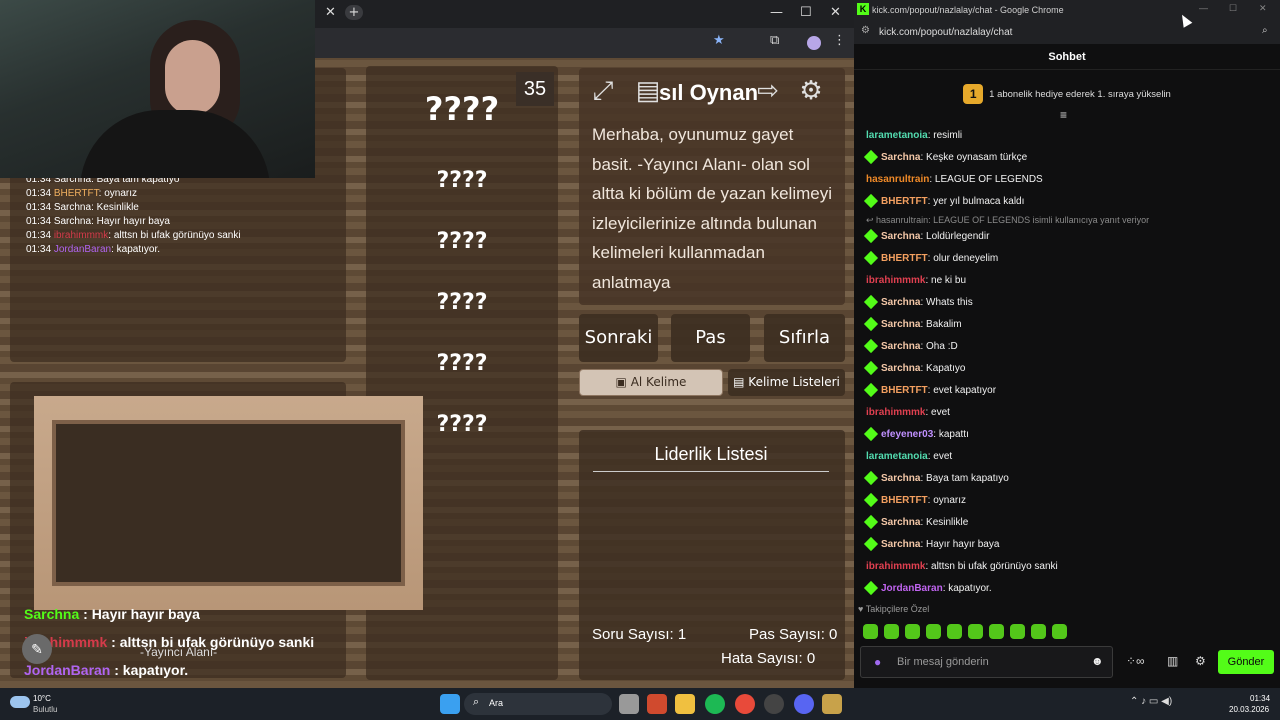  I want to click on site-settings-icon: ⚙, so click(865, 30).